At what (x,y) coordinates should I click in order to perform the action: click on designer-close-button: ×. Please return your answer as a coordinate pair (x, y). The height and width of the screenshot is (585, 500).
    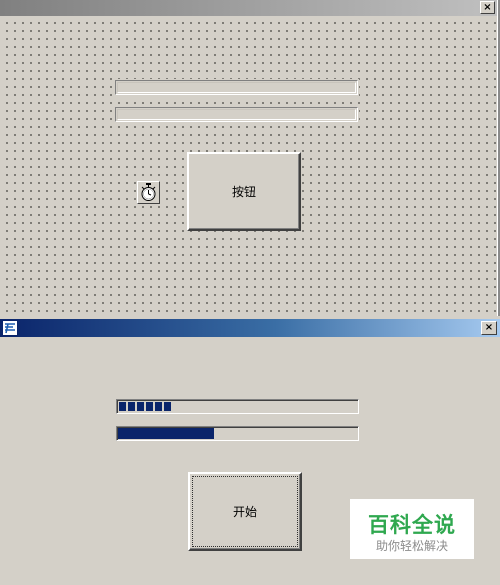
    Looking at the image, I should click on (487, 7).